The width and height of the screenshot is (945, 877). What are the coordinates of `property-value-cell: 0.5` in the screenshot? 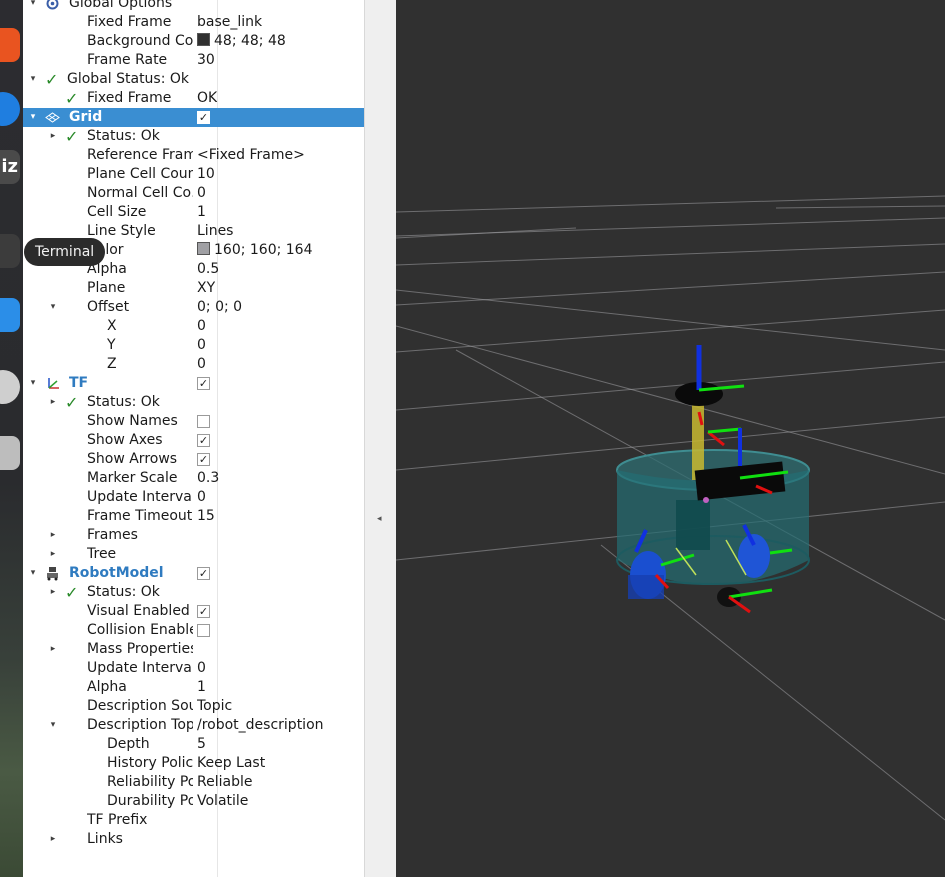 It's located at (208, 269).